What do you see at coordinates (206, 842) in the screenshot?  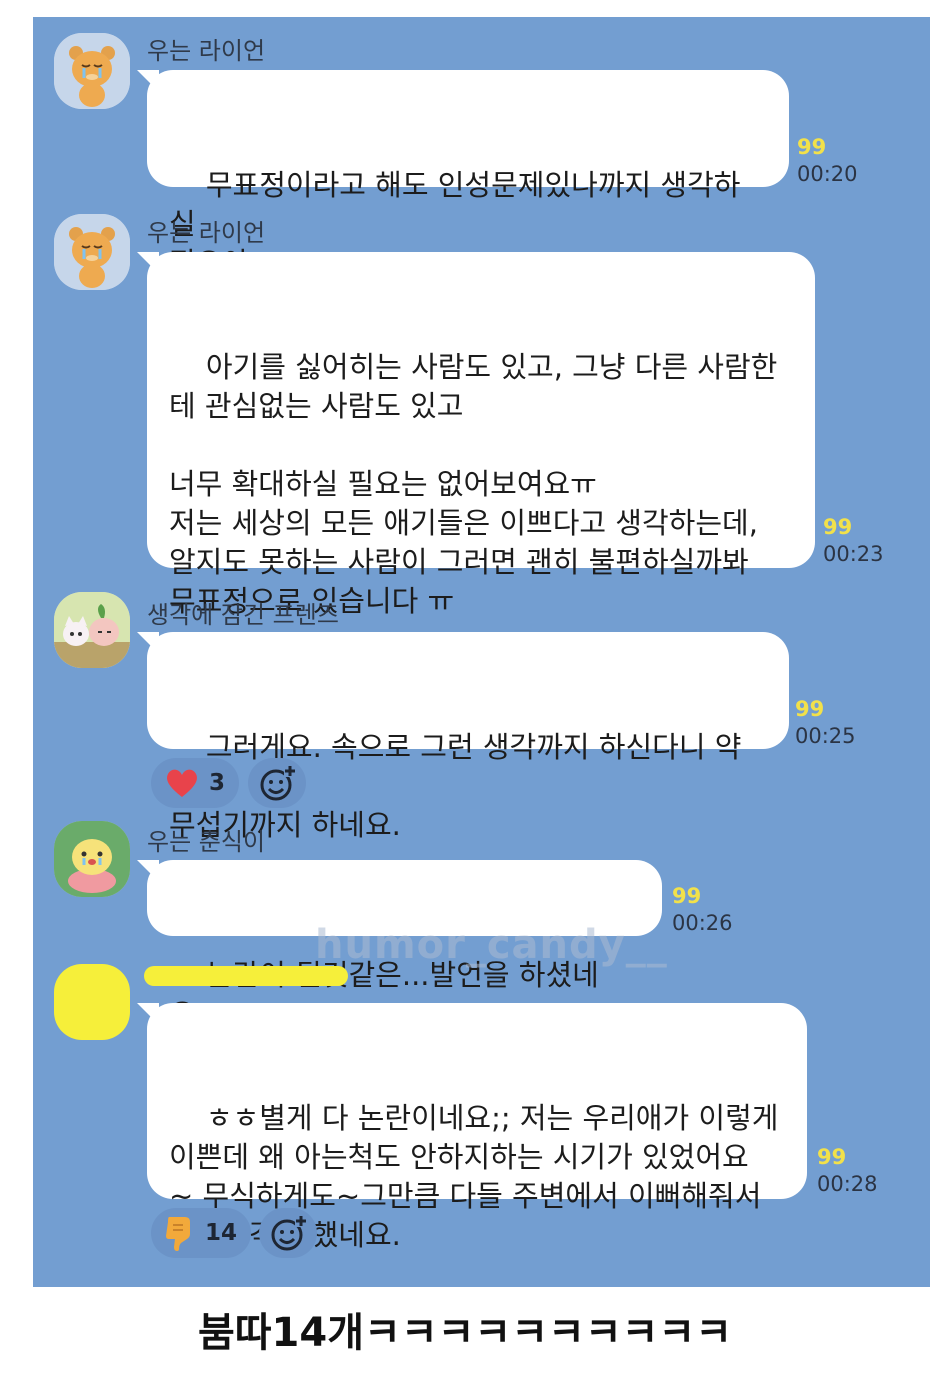 I see `sender-name: 우는 춘식이` at bounding box center [206, 842].